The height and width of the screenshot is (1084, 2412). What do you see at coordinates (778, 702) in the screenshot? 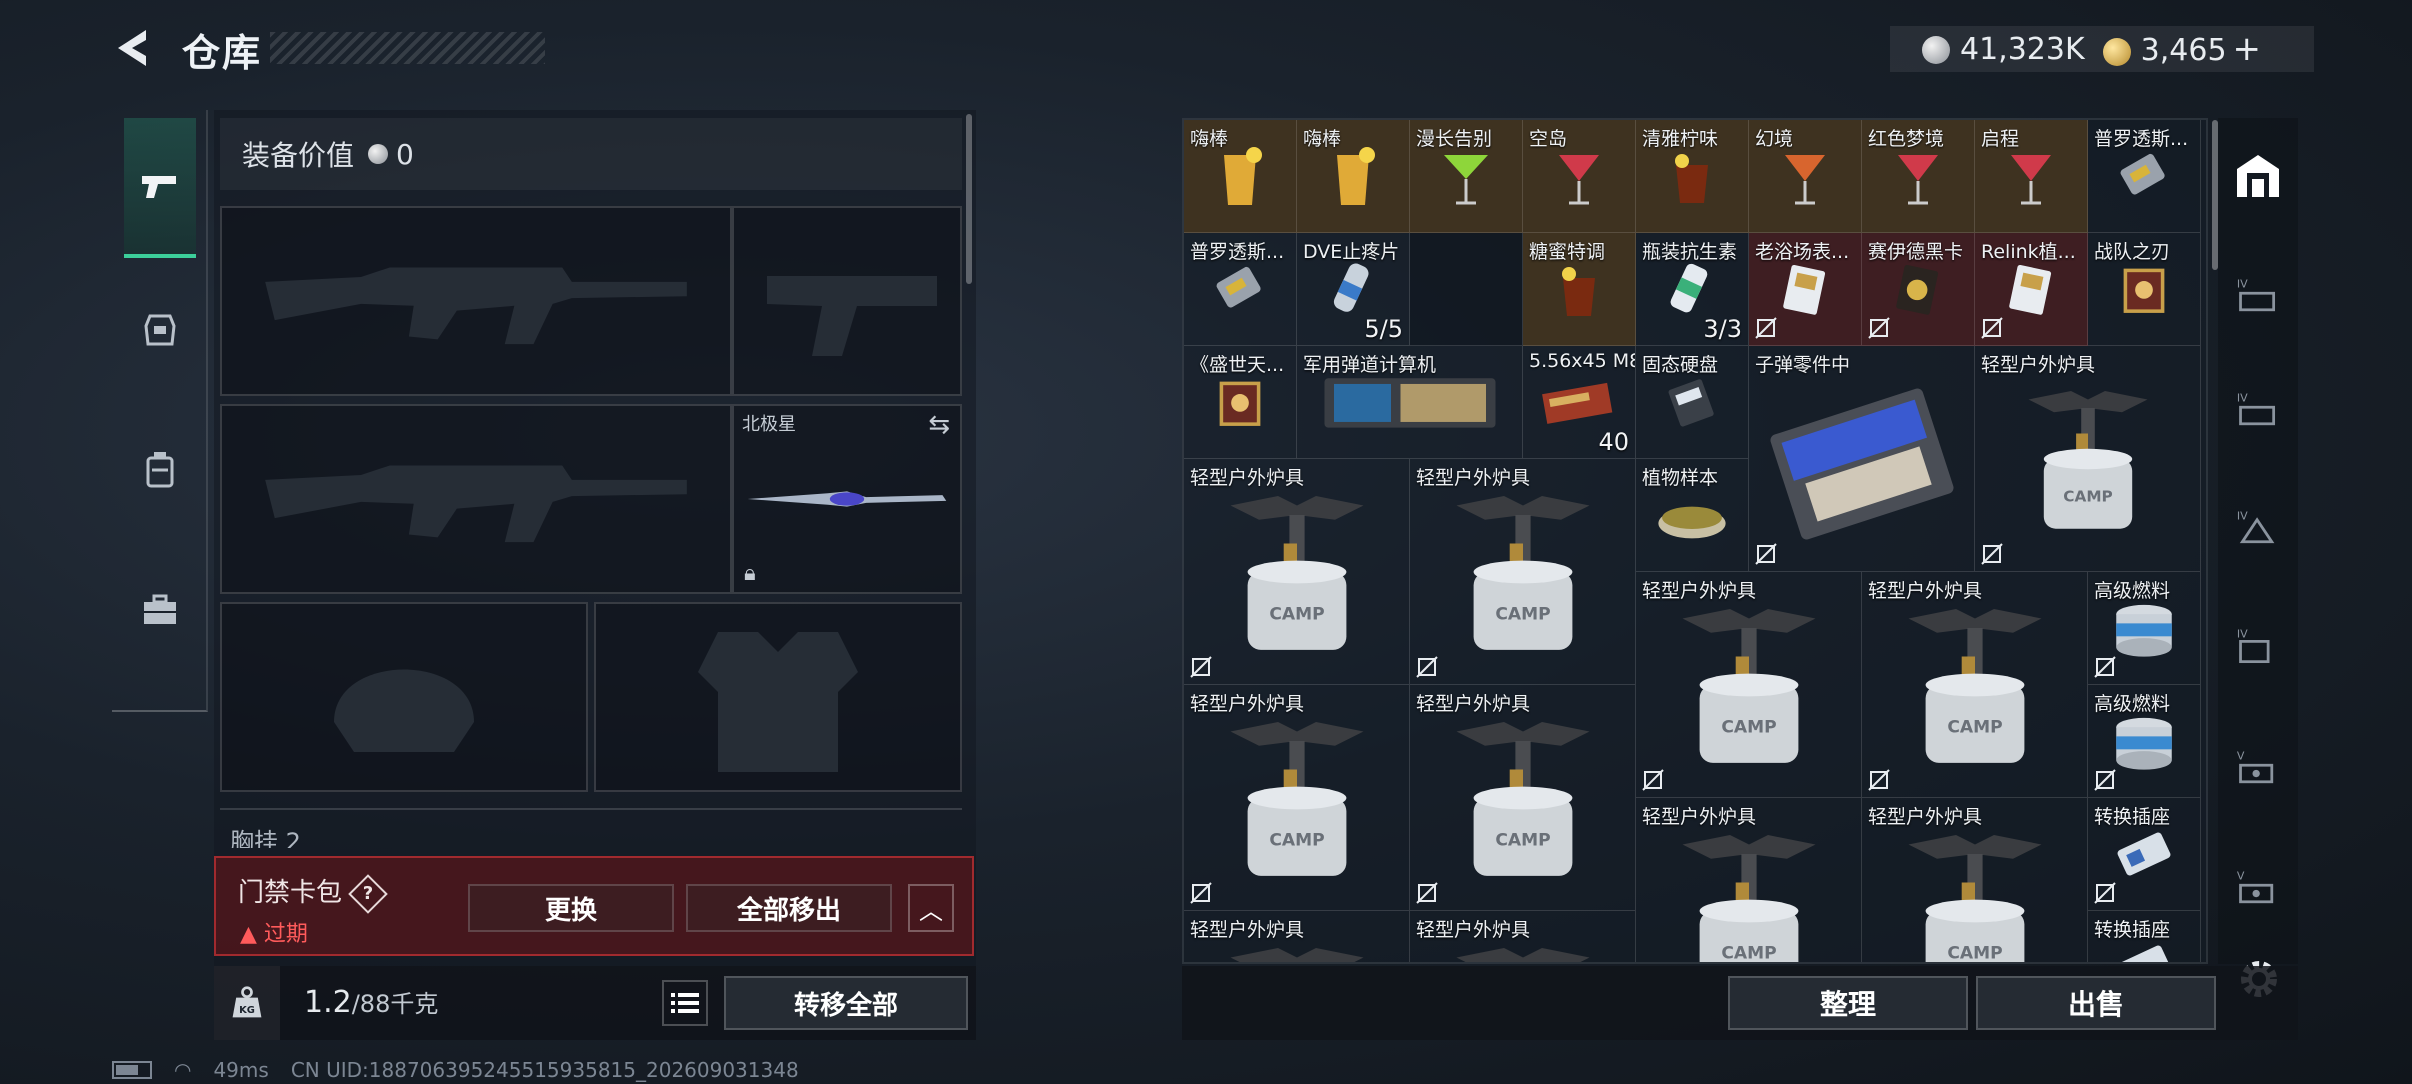
I see `vest-silhouette` at bounding box center [778, 702].